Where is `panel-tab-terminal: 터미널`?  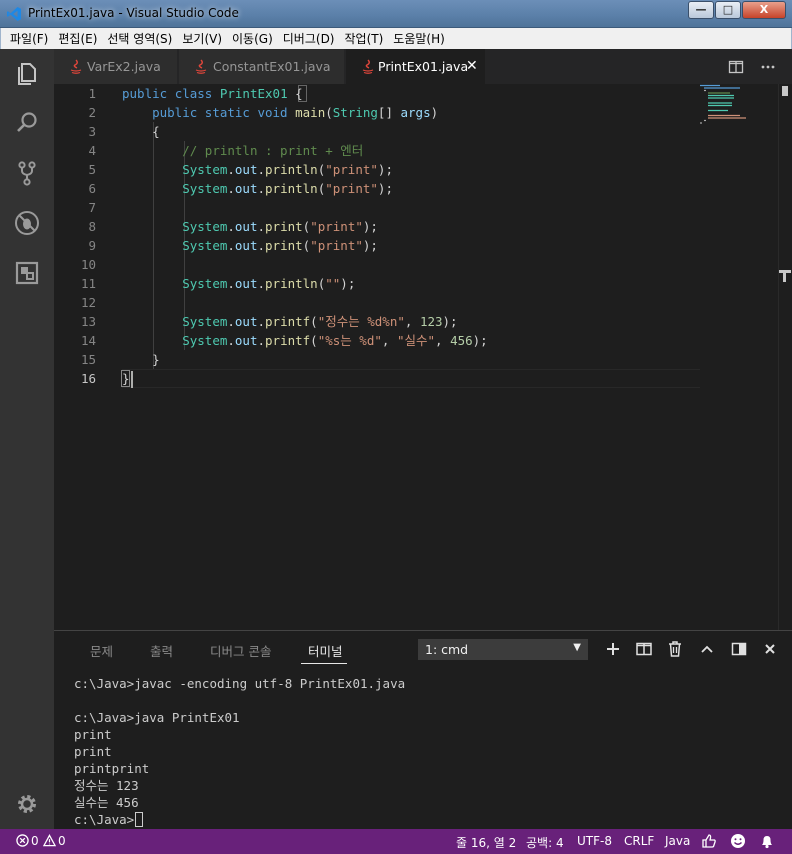
panel-tab-terminal: 터미널 is located at coordinates (325, 650).